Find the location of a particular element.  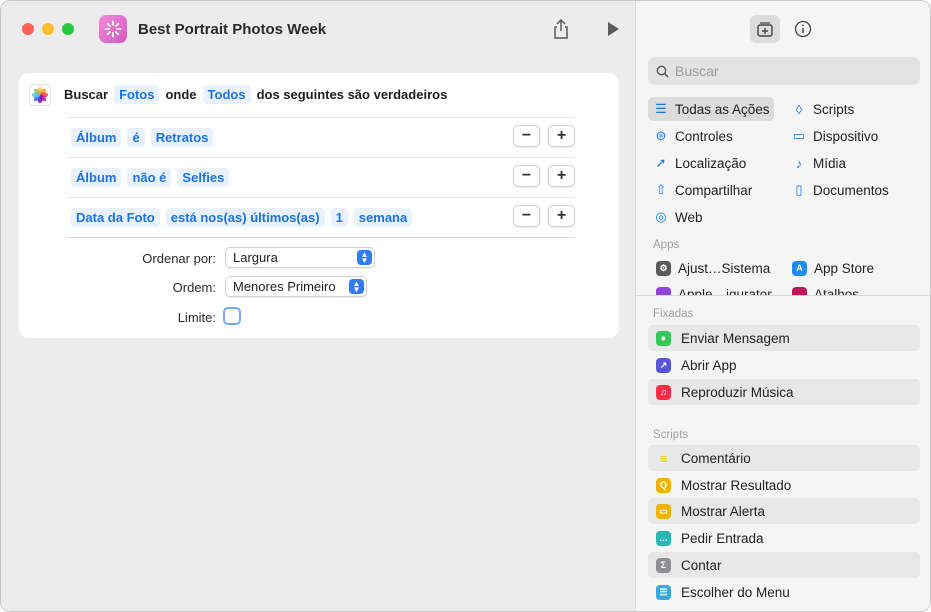

category-web: ◎ Web is located at coordinates (675, 217).